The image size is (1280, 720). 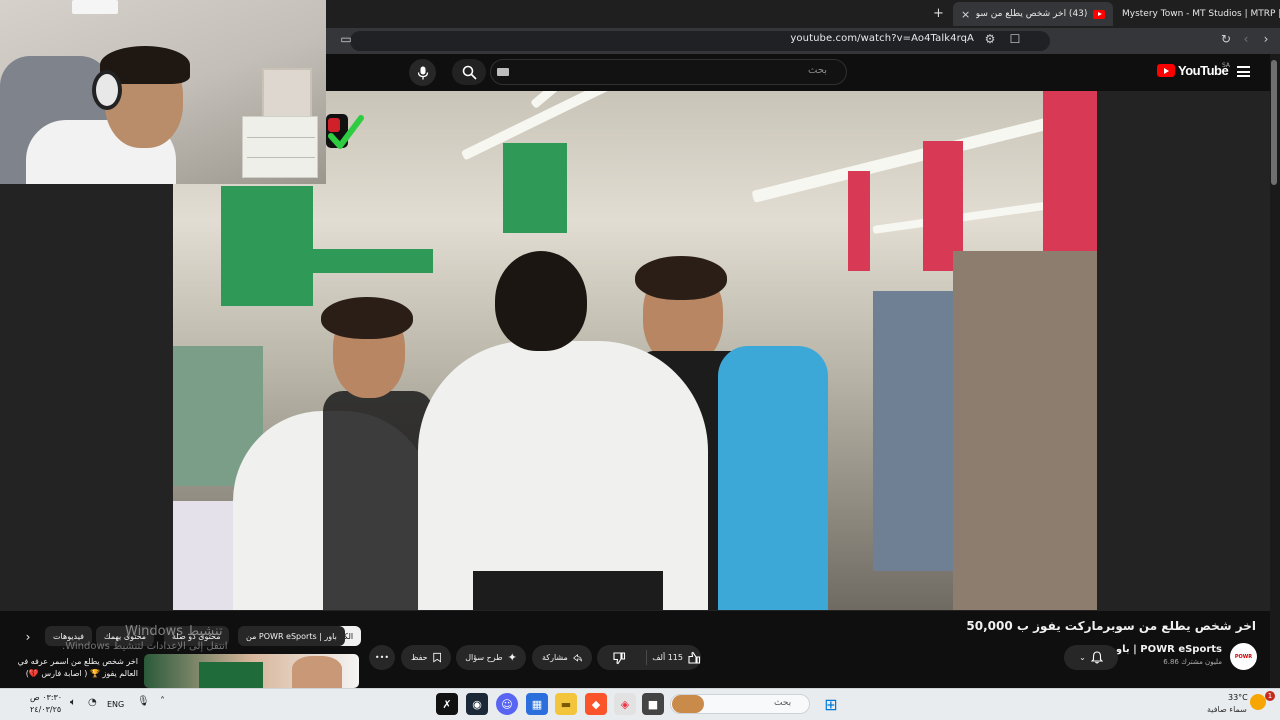 I want to click on tab-mystery-town: Mystery Town - MT Studios | MTRP |, so click(x=1197, y=14).